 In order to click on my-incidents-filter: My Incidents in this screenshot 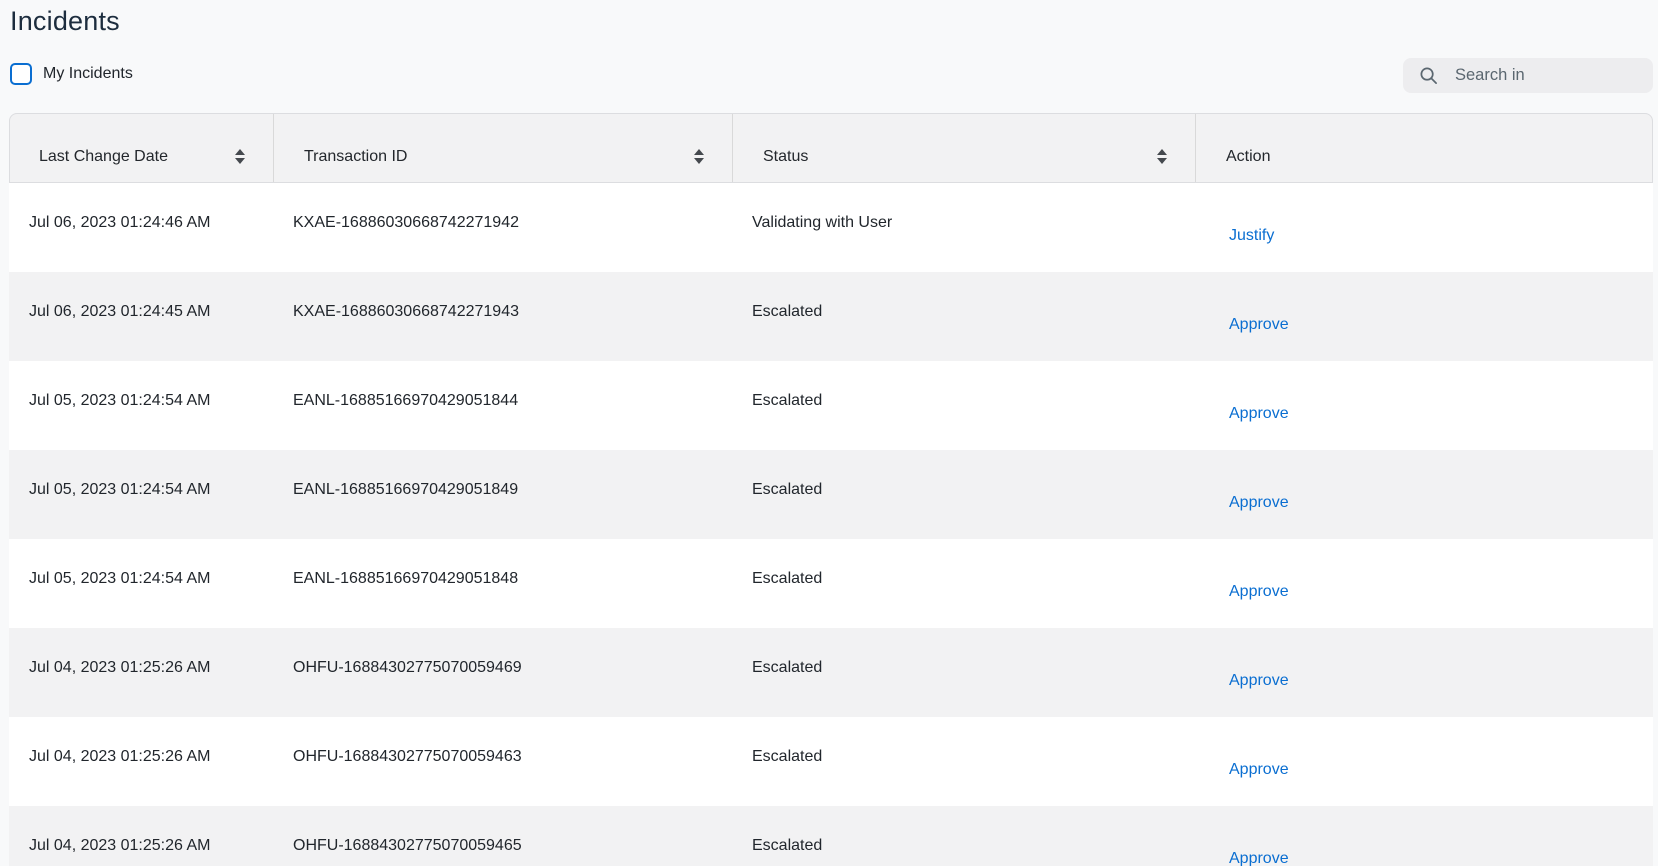, I will do `click(71, 74)`.